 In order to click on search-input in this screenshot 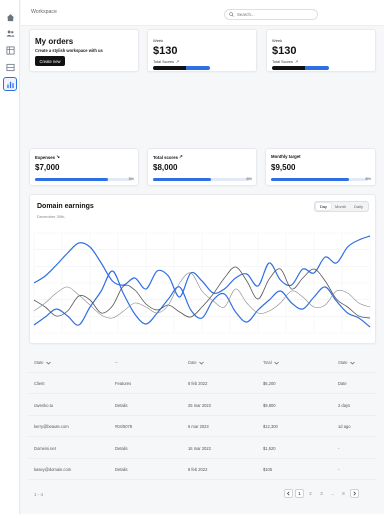, I will do `click(277, 14)`.